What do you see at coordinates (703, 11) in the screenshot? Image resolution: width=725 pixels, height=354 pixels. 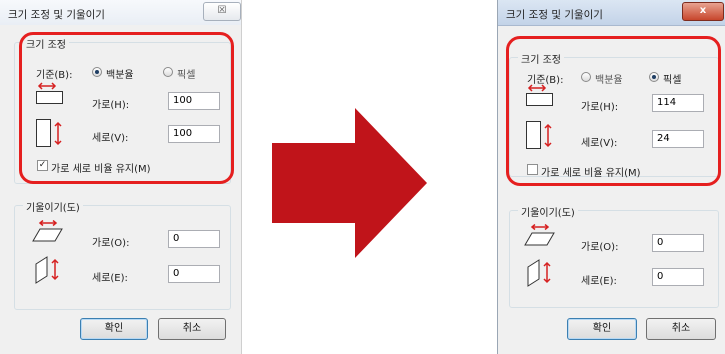 I see `close-button: x` at bounding box center [703, 11].